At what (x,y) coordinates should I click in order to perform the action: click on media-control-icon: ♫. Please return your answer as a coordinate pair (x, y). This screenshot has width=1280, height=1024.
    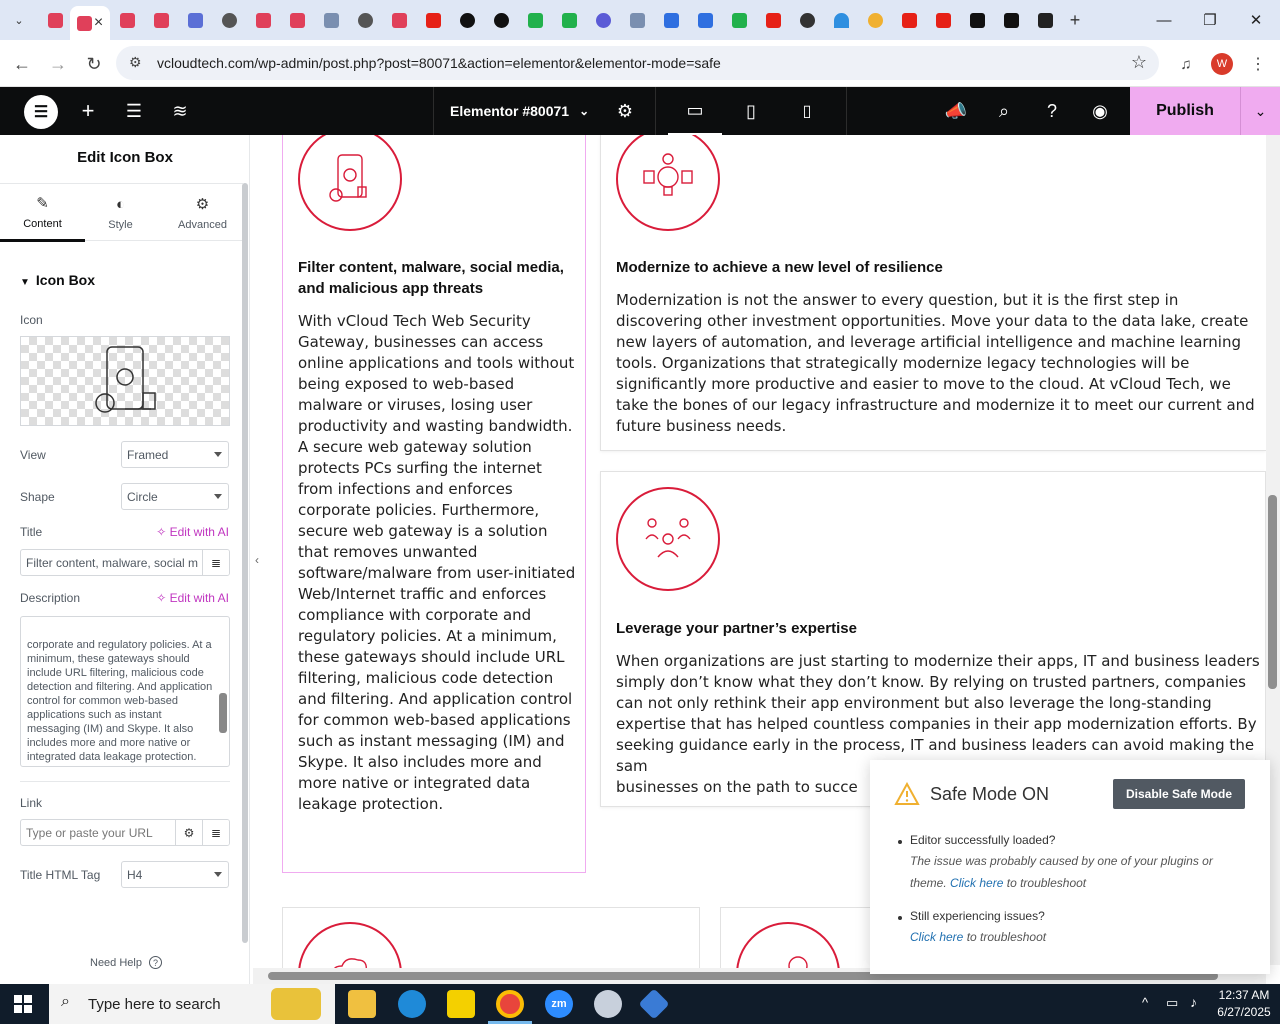
    Looking at the image, I should click on (1186, 64).